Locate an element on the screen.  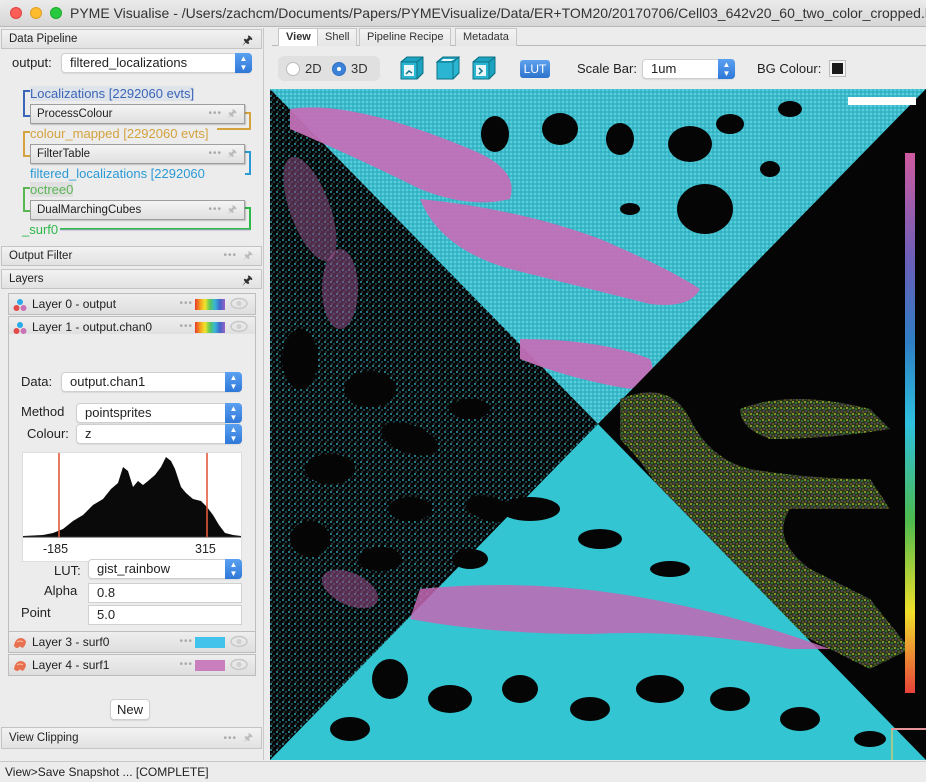
point-size-value: 5.0 is located at coordinates (106, 614).